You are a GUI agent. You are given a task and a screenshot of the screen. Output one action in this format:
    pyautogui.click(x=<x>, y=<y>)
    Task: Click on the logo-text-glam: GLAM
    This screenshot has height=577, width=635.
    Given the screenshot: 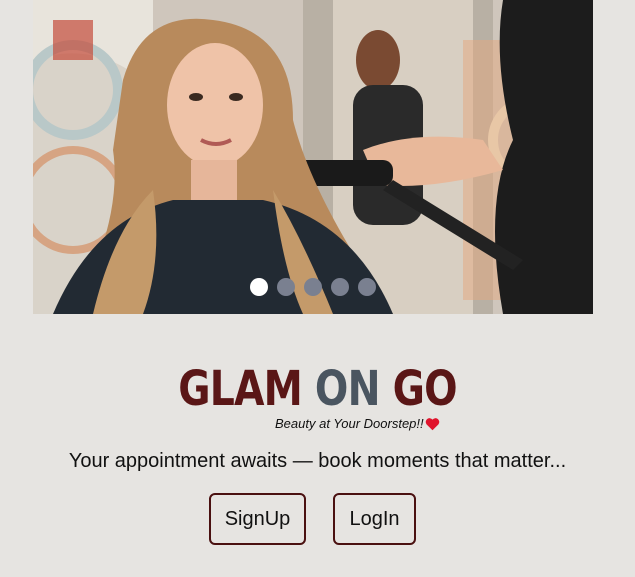 What is the action you would take?
    pyautogui.click(x=240, y=389)
    